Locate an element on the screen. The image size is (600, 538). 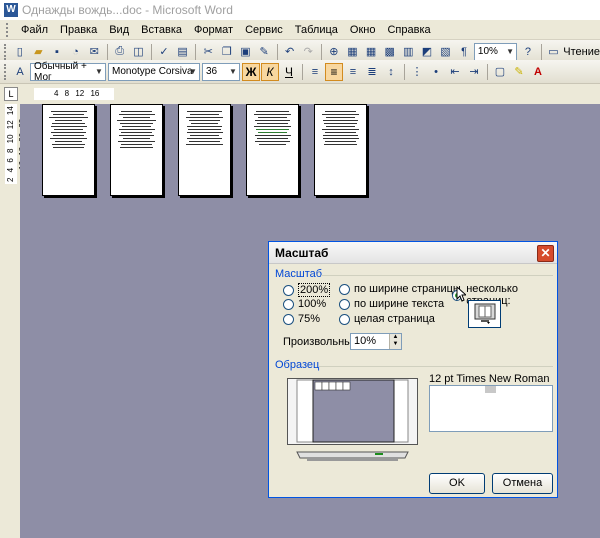
bold-button: Ж is located at coordinates (251, 71).